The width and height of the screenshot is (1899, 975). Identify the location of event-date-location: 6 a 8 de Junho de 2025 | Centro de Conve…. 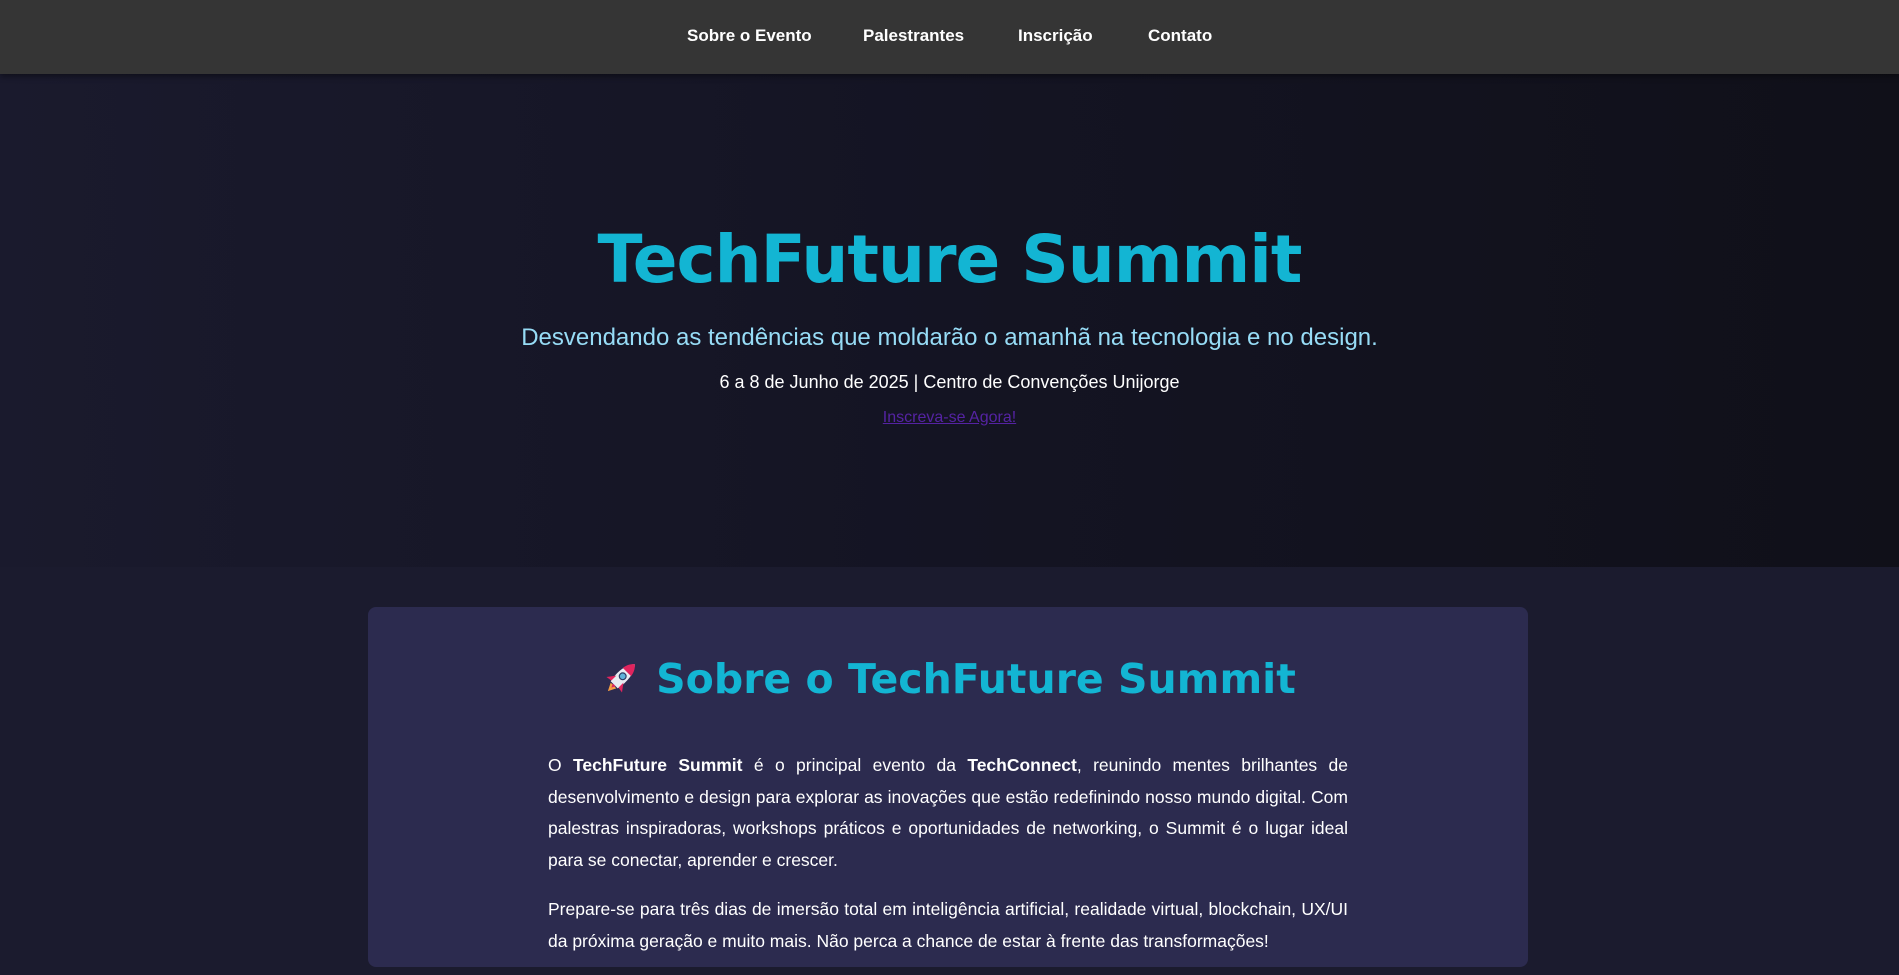
(949, 382).